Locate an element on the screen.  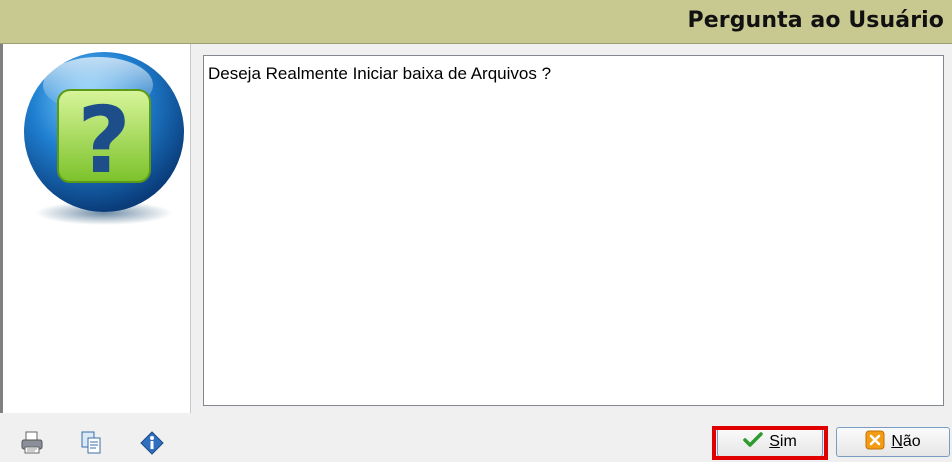
nao-button-label: Não is located at coordinates (906, 441).